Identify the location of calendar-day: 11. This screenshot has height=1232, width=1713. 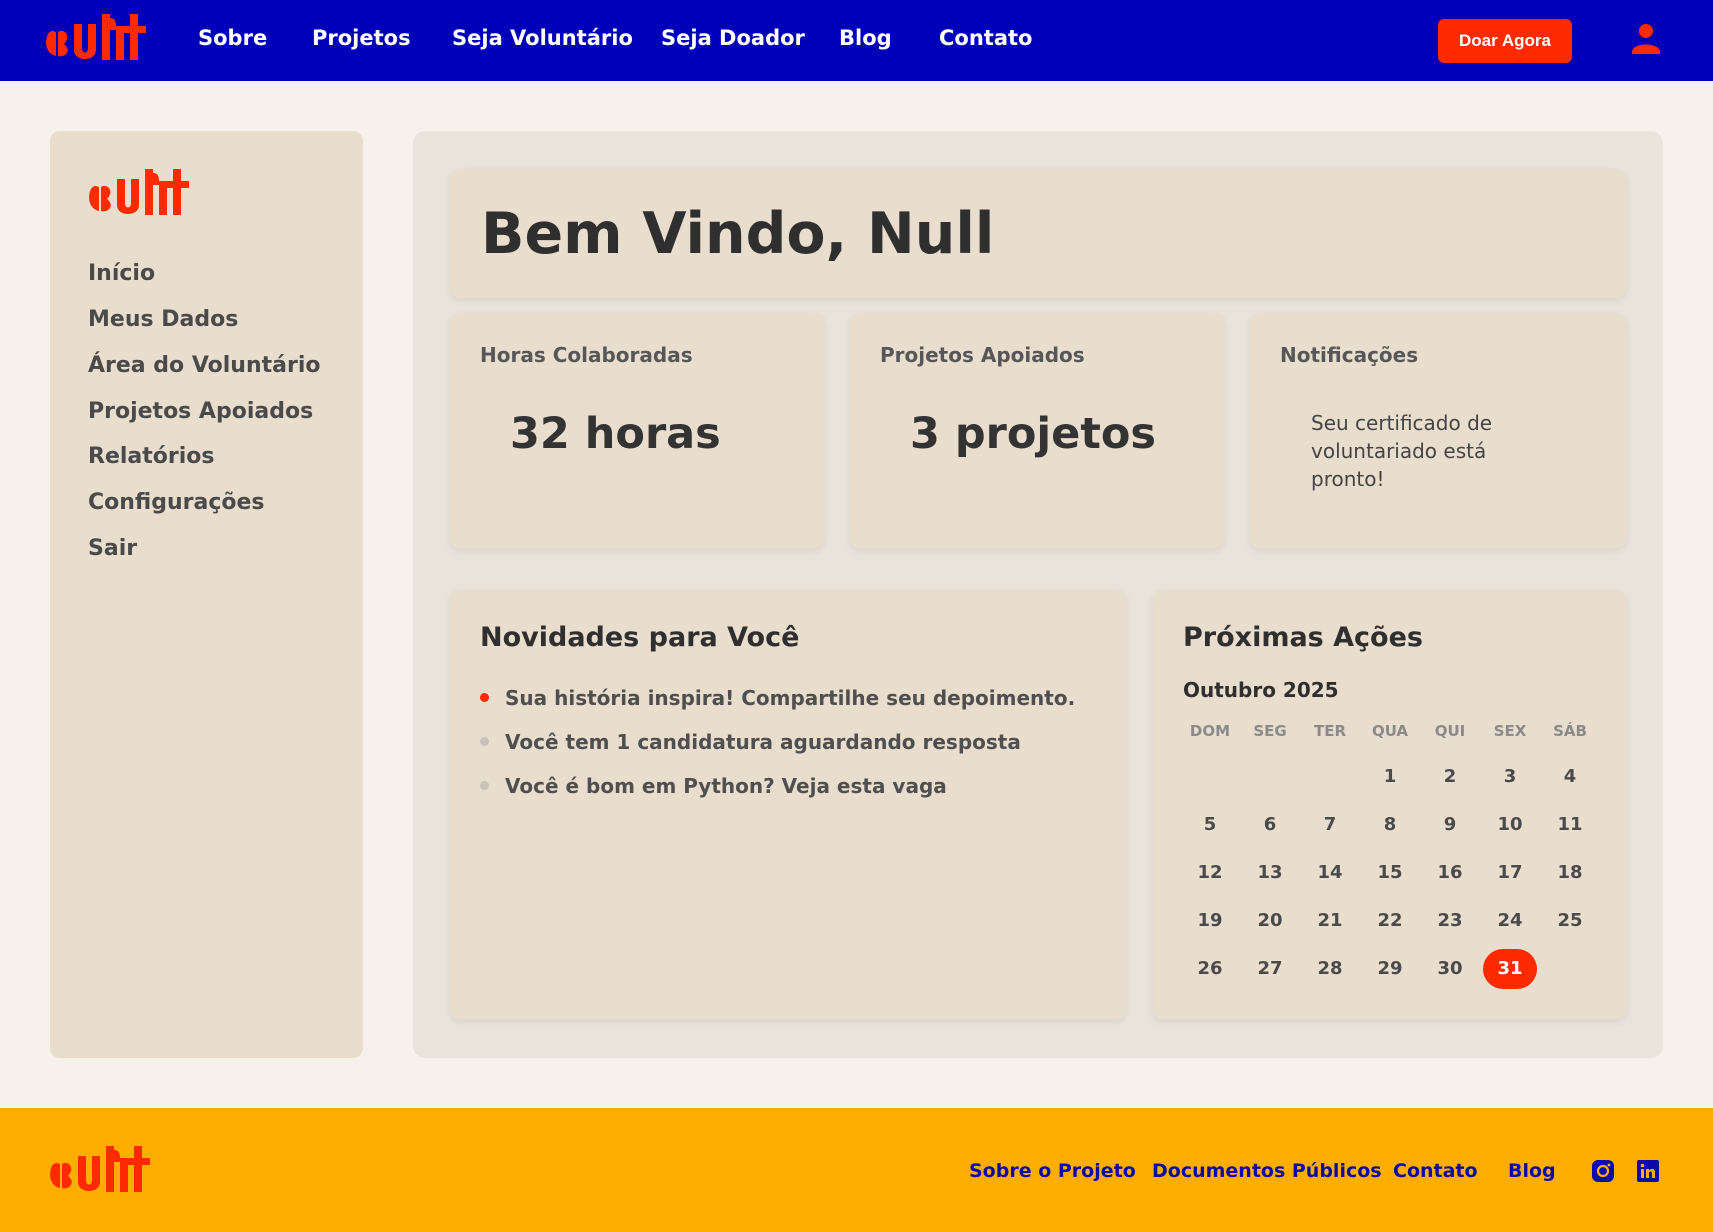
(1570, 825).